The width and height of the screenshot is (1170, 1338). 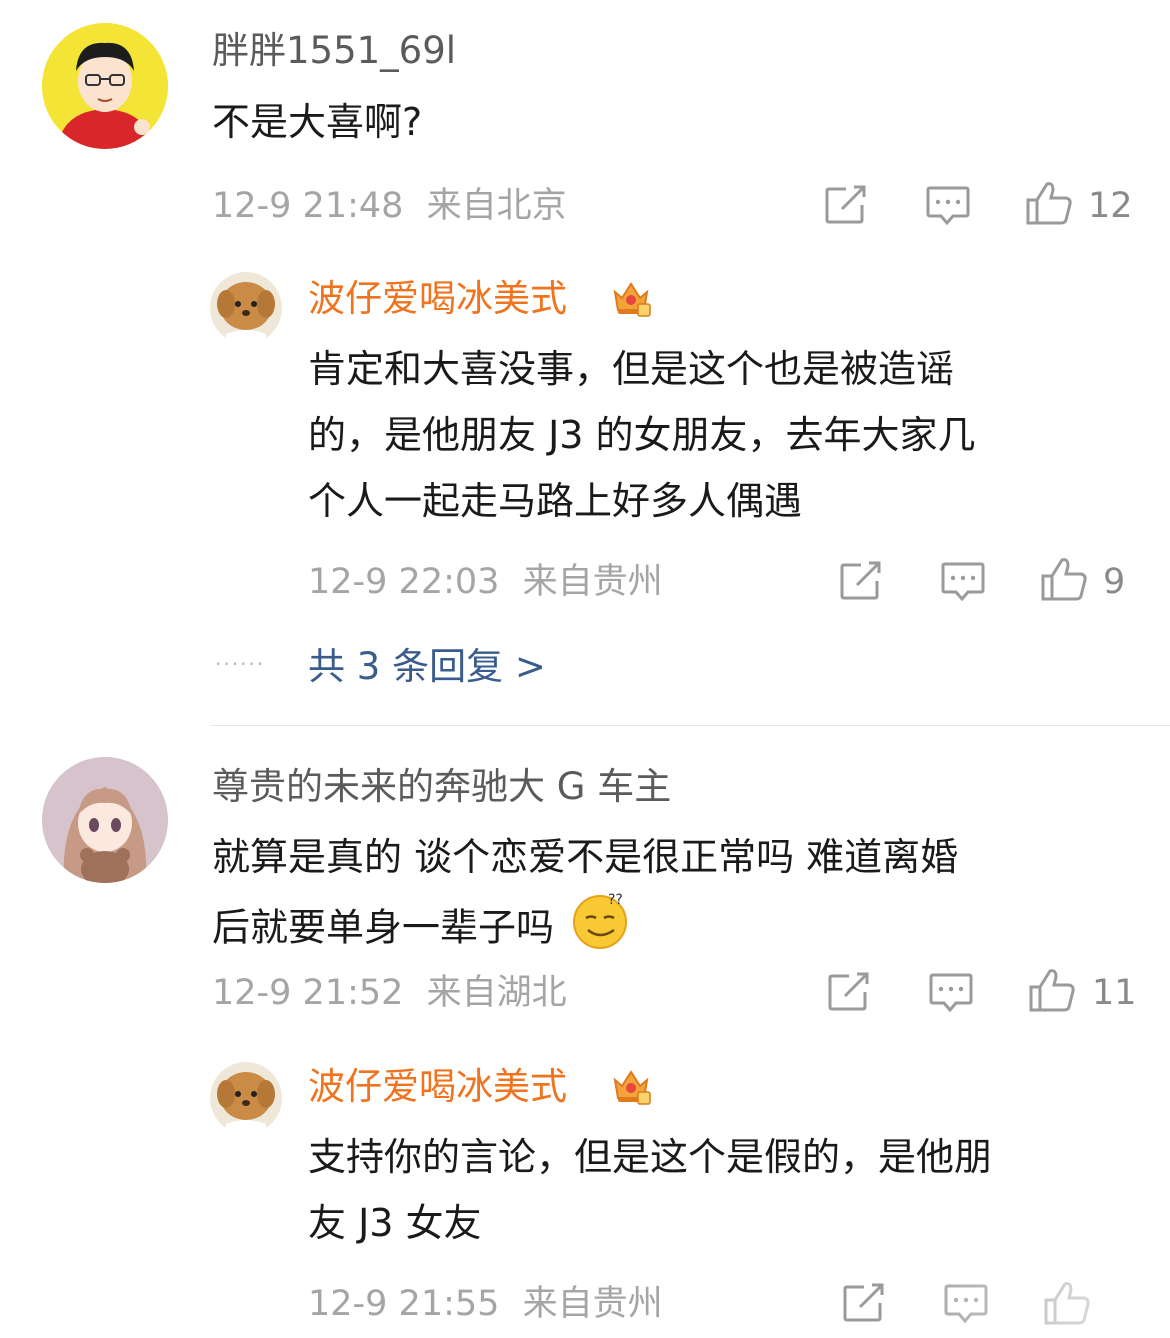 I want to click on like-count: 11, so click(x=1114, y=993).